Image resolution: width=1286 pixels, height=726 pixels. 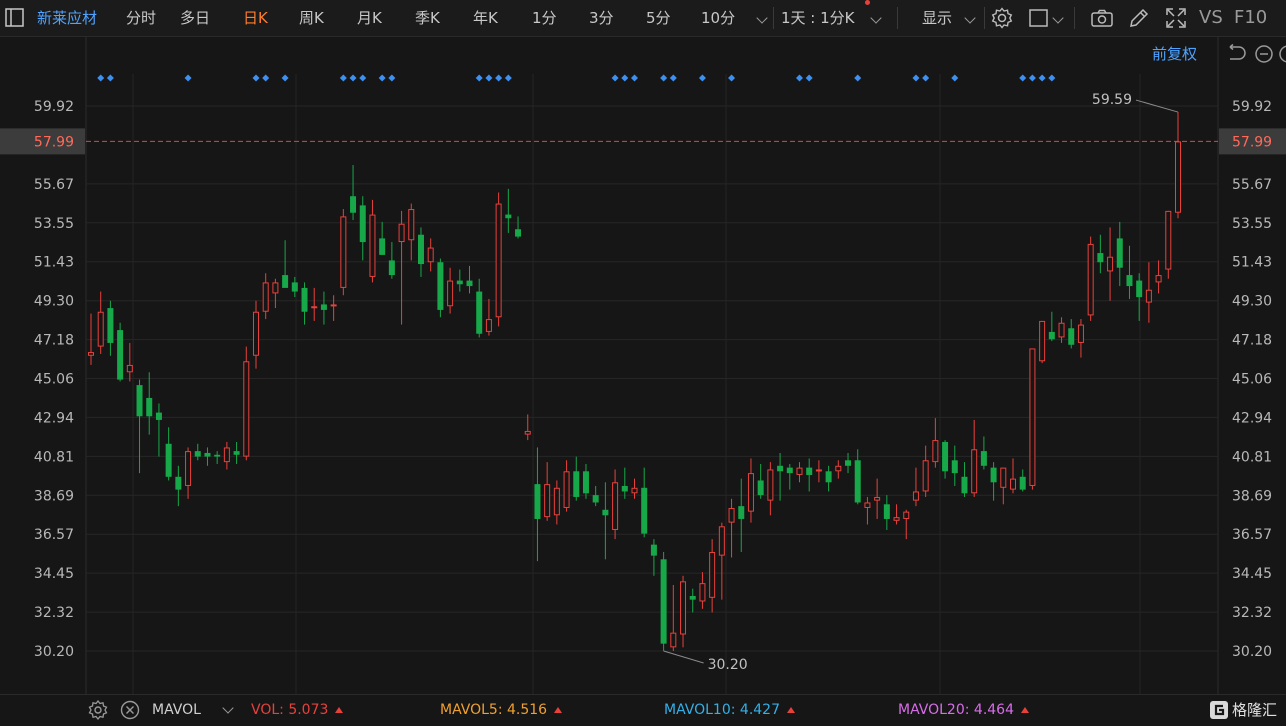 I want to click on period-more-chevron-icon, so click(x=762, y=18).